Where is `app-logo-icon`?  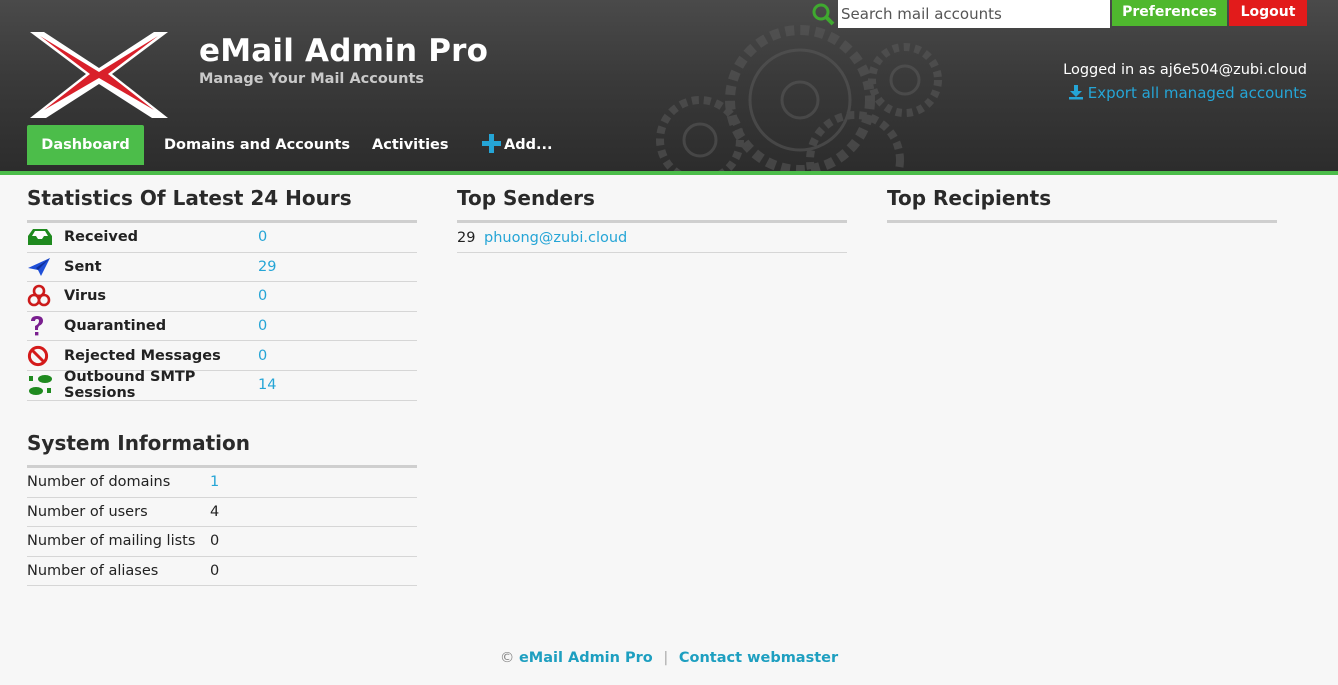
app-logo-icon is located at coordinates (99, 75).